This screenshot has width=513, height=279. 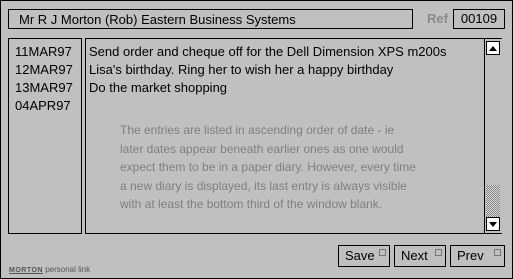 I want to click on entry-line: Do the market shopping, so click(x=295, y=88).